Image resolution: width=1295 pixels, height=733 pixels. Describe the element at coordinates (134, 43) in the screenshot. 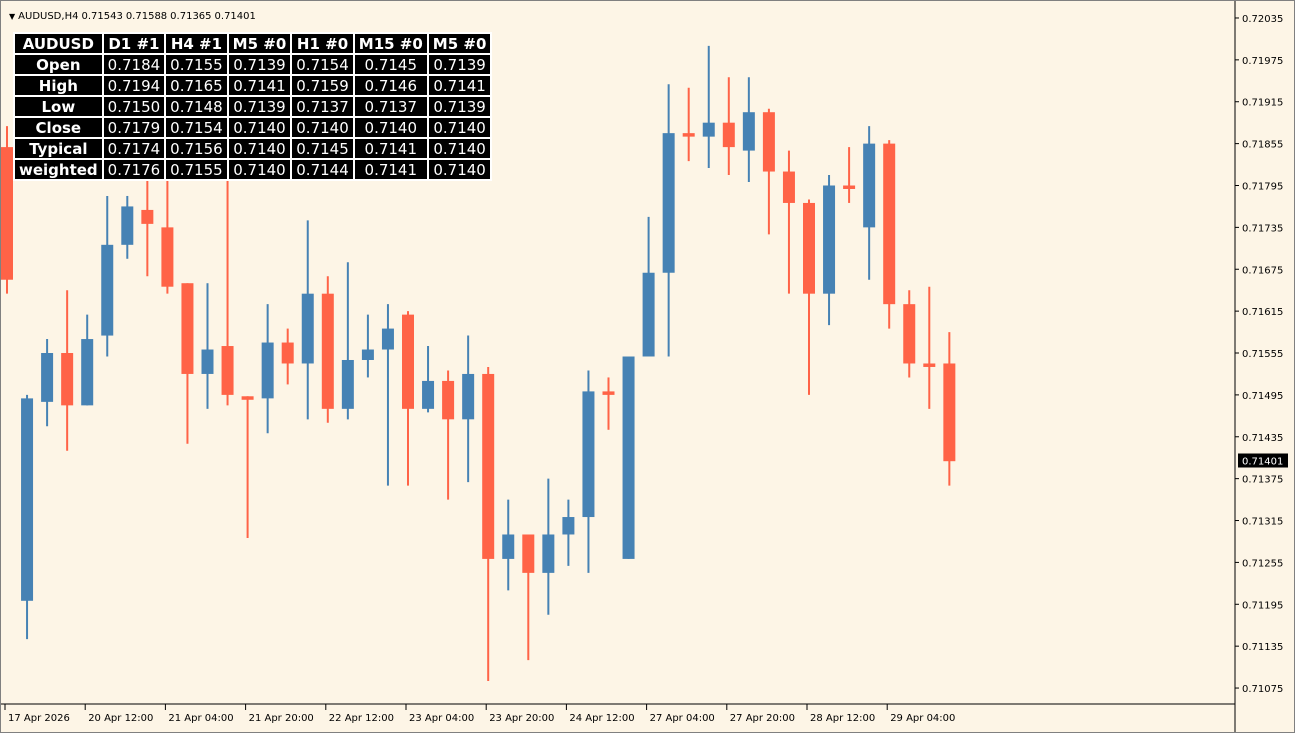

I see `info-table-header: D1 #1` at that location.